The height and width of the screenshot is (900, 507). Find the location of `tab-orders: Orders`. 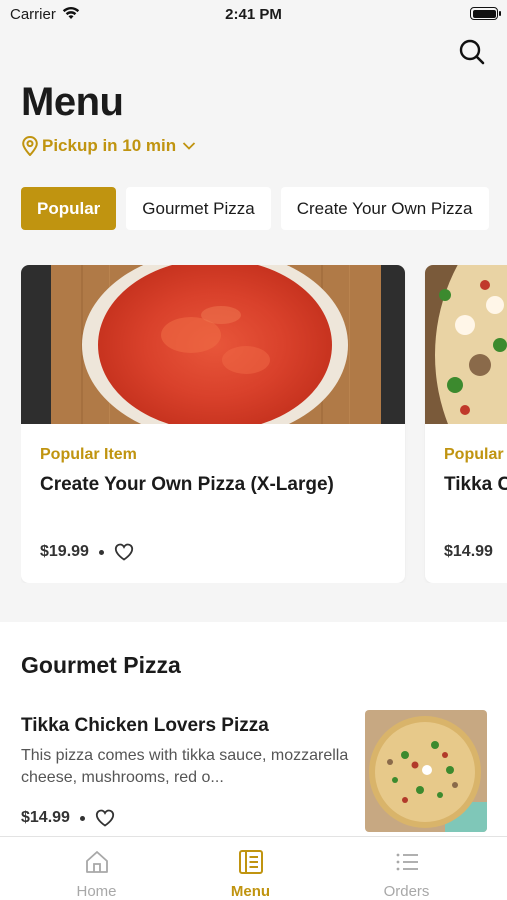

tab-orders: Orders is located at coordinates (406, 868).